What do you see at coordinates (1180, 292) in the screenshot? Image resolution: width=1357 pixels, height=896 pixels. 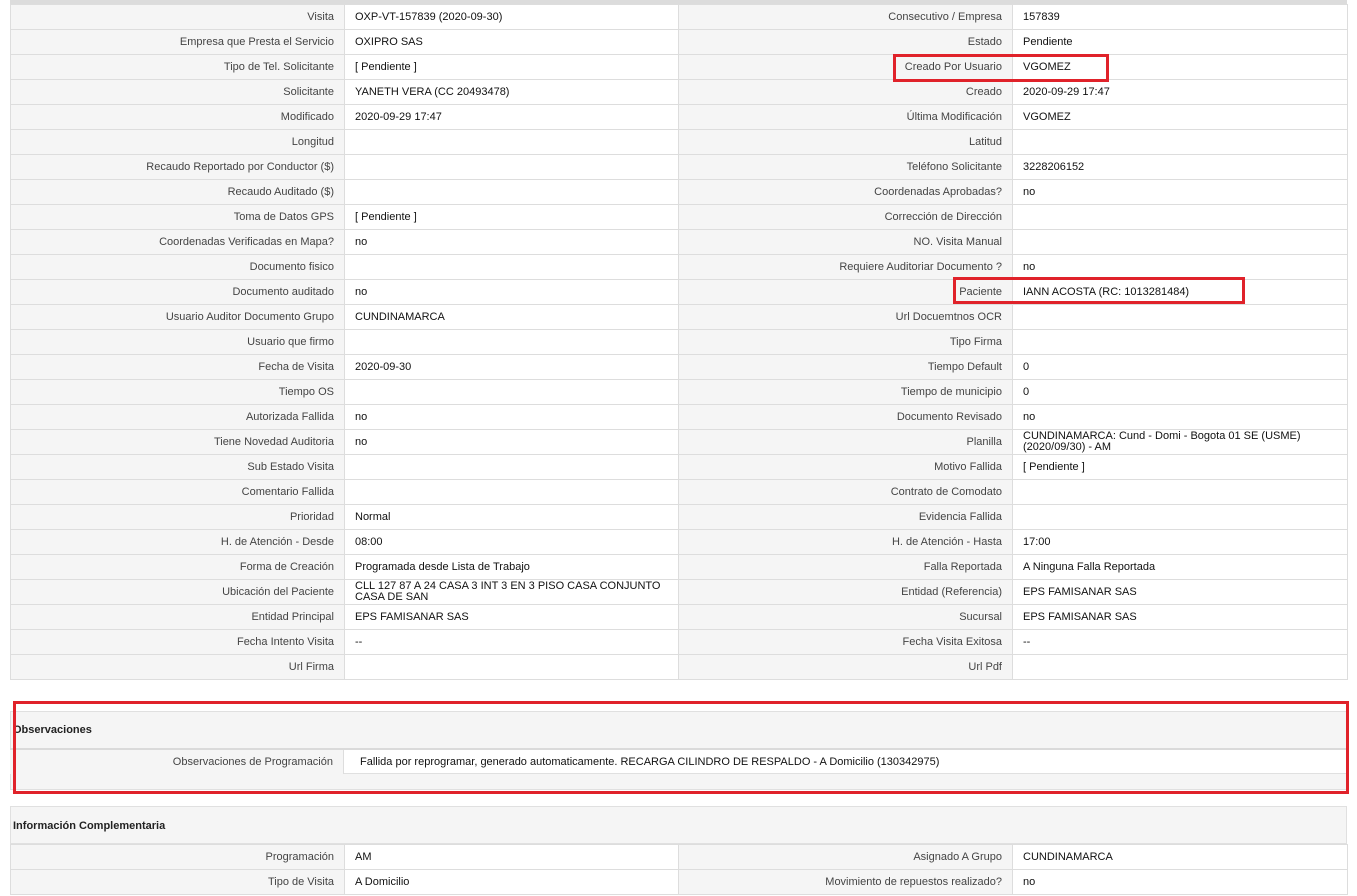 I see `paciente-value: IANN ACOSTA (RC: 1013281484)` at bounding box center [1180, 292].